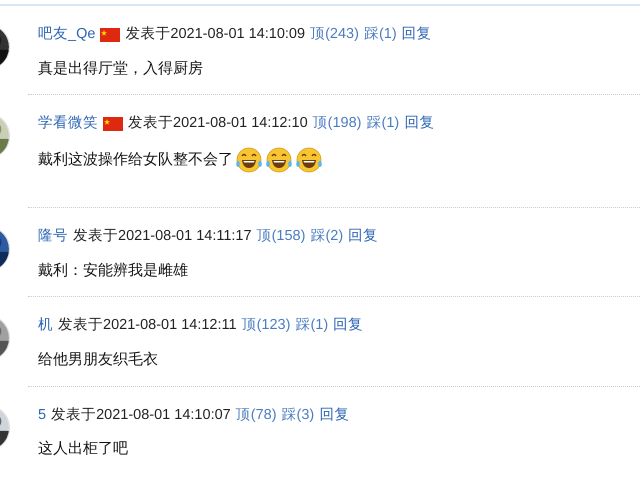 The width and height of the screenshot is (640, 477). What do you see at coordinates (135, 160) in the screenshot?
I see `comment-text: 戴利这波操作给女队整不会了` at bounding box center [135, 160].